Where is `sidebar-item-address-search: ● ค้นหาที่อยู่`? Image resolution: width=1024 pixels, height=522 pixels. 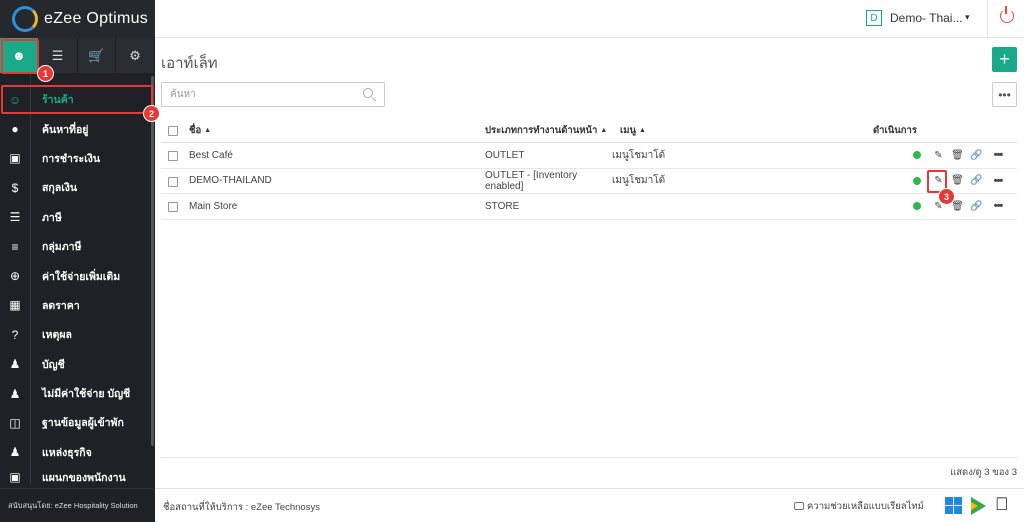 sidebar-item-address-search: ● ค้นหาที่อยู่ is located at coordinates (77, 128).